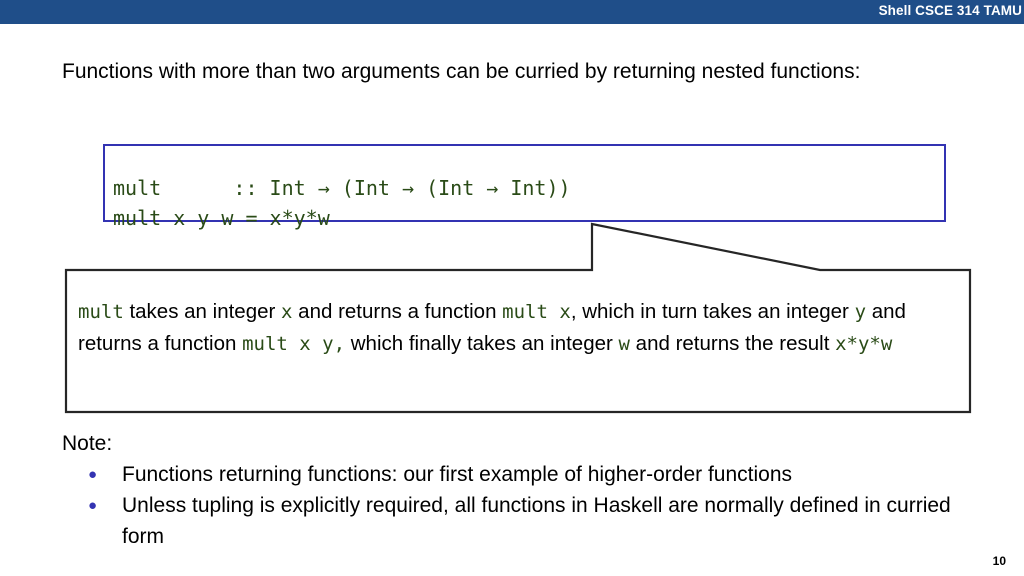  I want to click on callout-code-term-4: mult x, so click(536, 312).